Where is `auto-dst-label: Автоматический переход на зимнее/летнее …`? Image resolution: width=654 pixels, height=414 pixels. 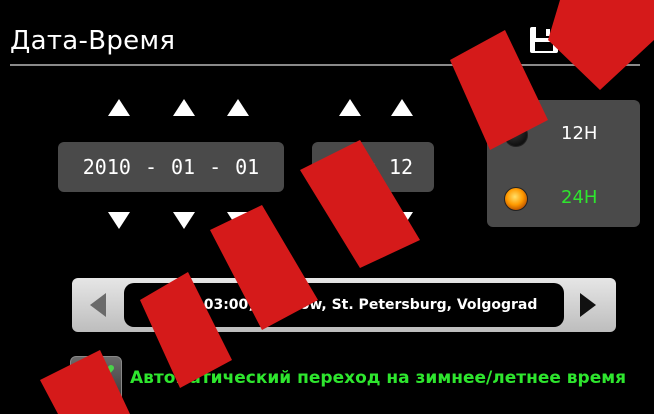 auto-dst-label: Автоматический переход на зимнее/летнее … is located at coordinates (378, 378).